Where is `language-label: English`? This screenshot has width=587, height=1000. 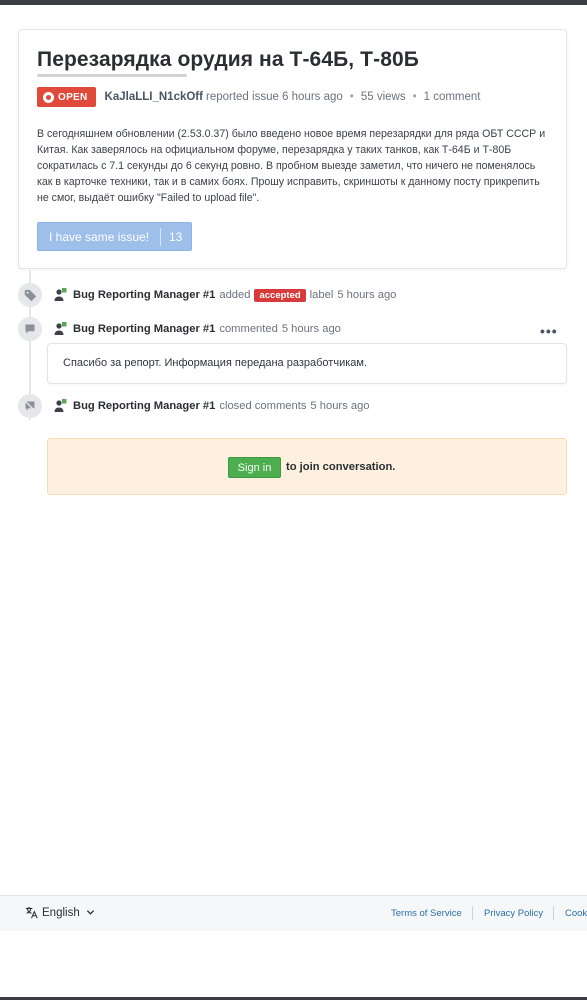 language-label: English is located at coordinates (61, 912).